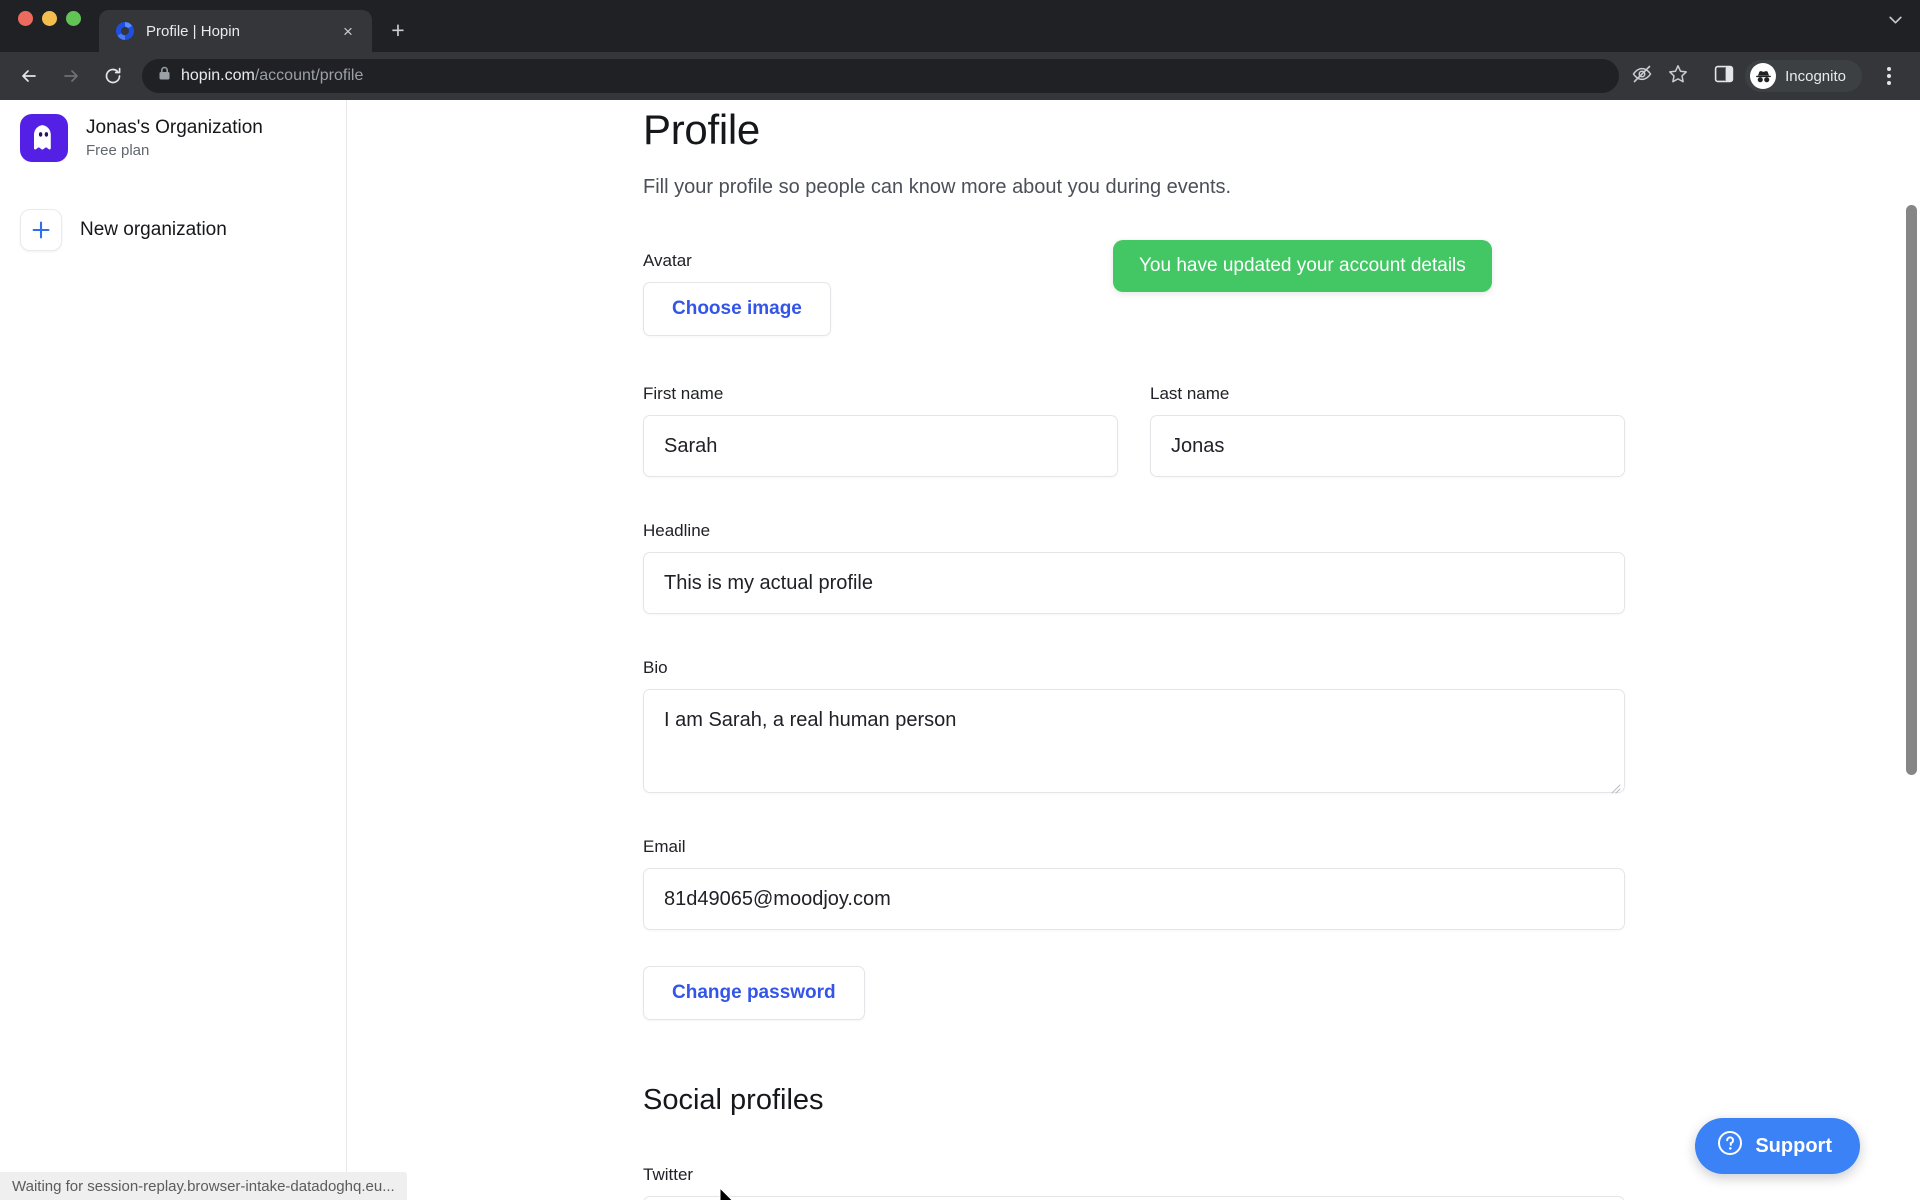 This screenshot has width=1920, height=1200. I want to click on side-panel-icon, so click(1724, 76).